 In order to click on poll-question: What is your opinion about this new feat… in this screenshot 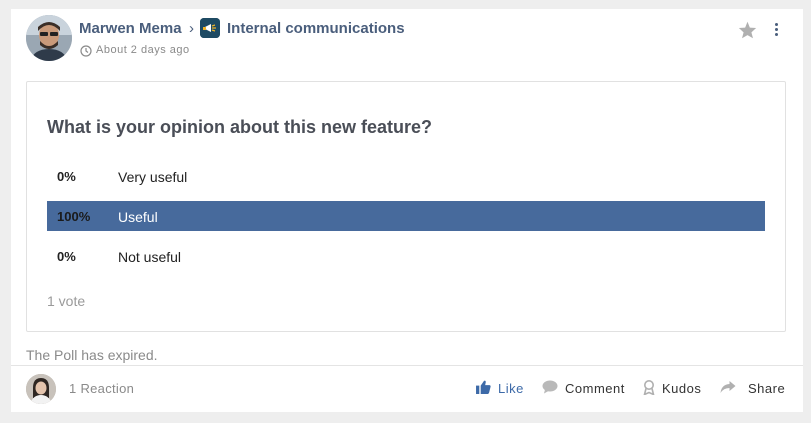, I will do `click(240, 127)`.